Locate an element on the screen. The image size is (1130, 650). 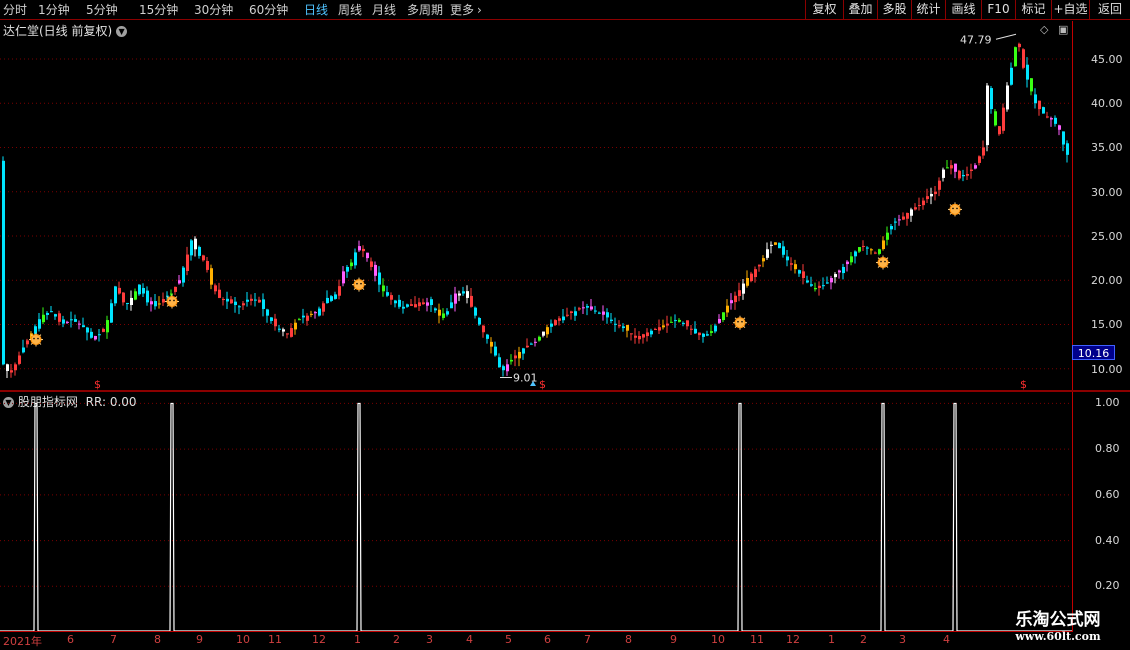
date-tick-label: 12 is located at coordinates (793, 639).